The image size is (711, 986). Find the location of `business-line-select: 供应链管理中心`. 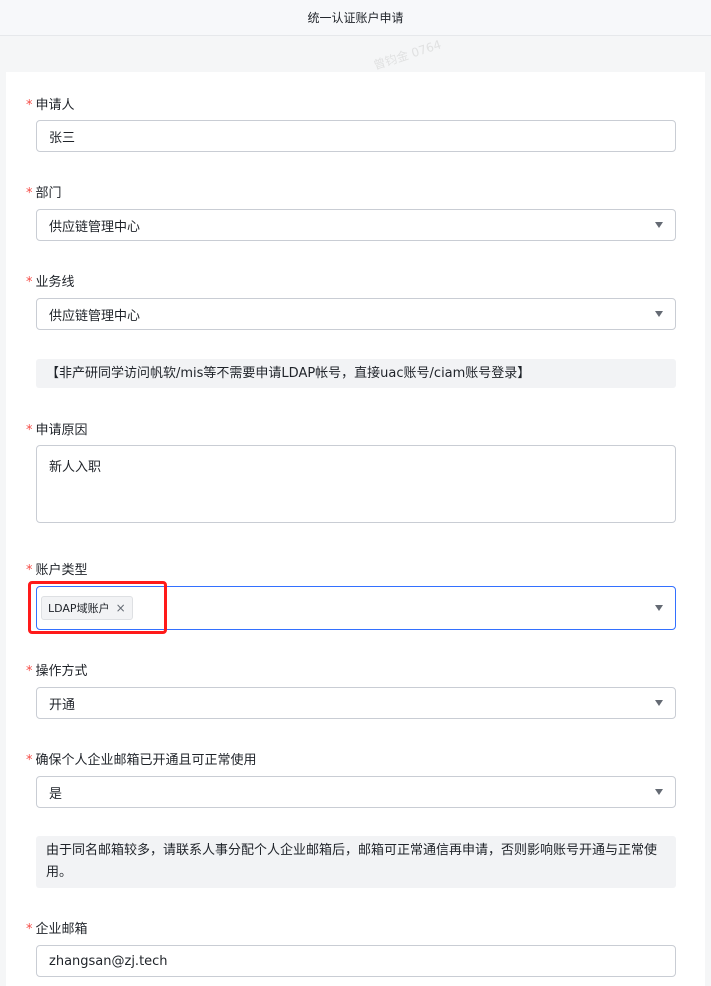

business-line-select: 供应链管理中心 is located at coordinates (356, 314).